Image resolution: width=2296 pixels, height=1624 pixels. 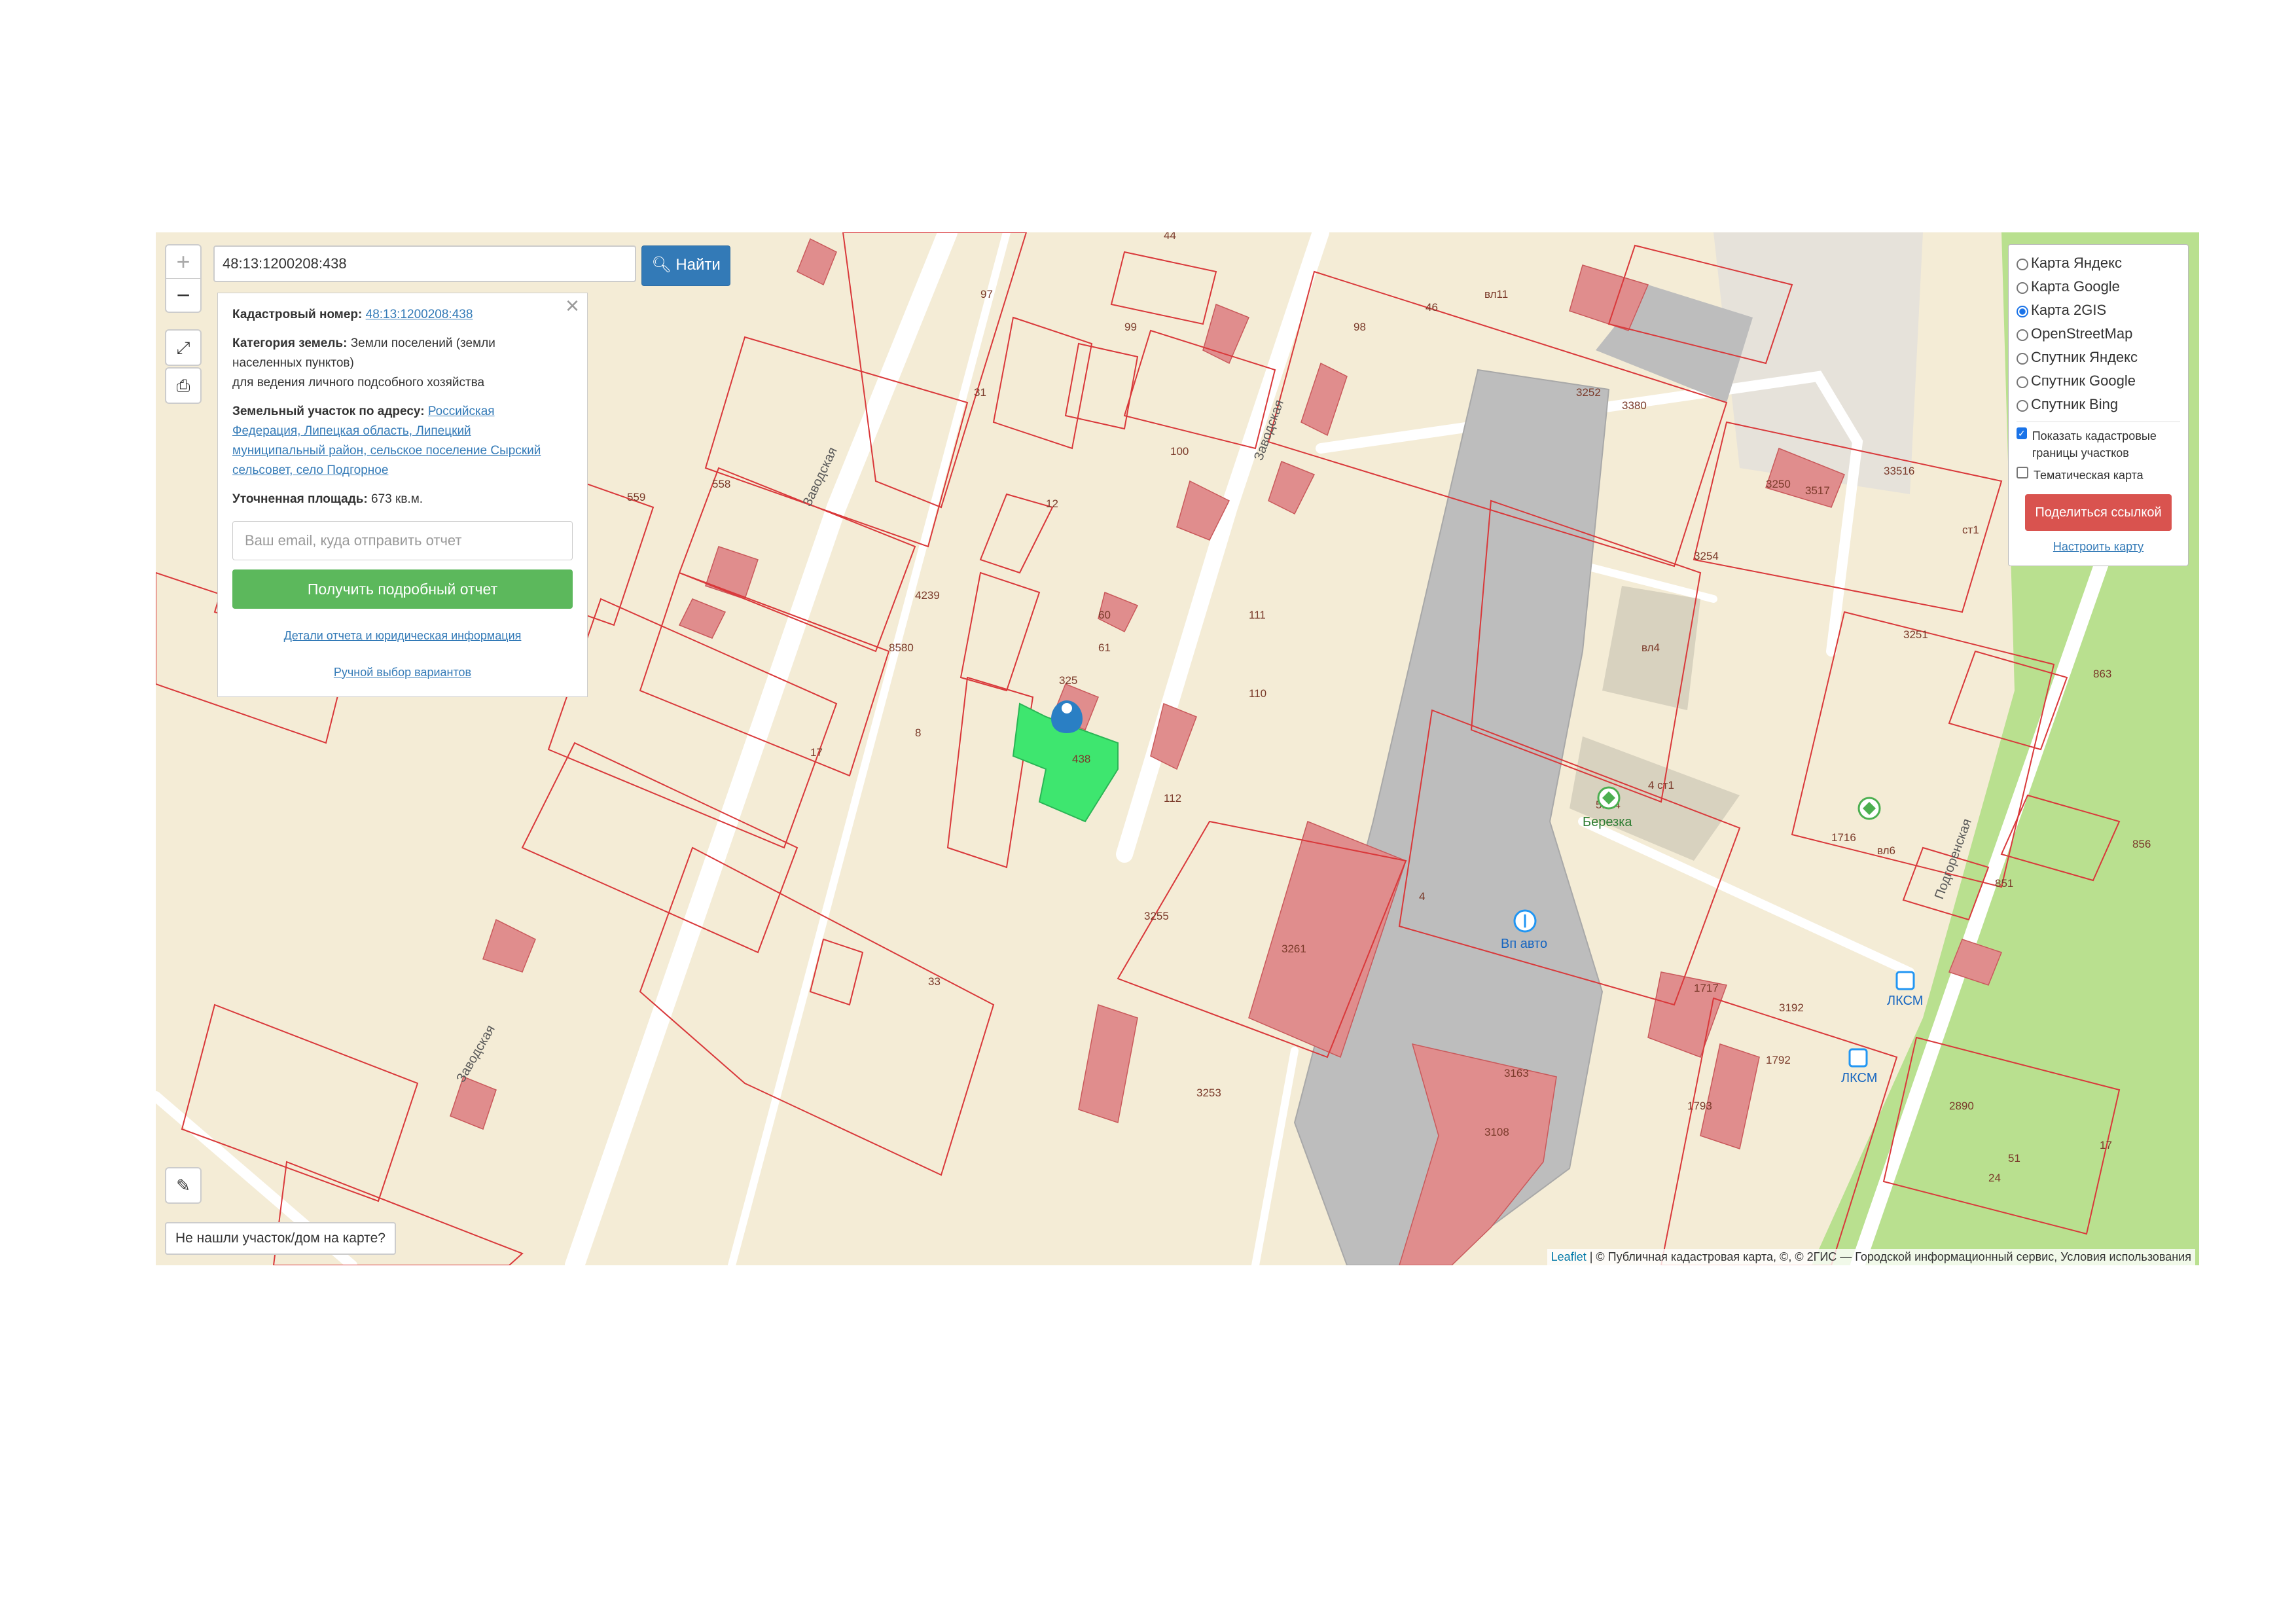 I want to click on parcel-label: 3254, so click(x=1707, y=556).